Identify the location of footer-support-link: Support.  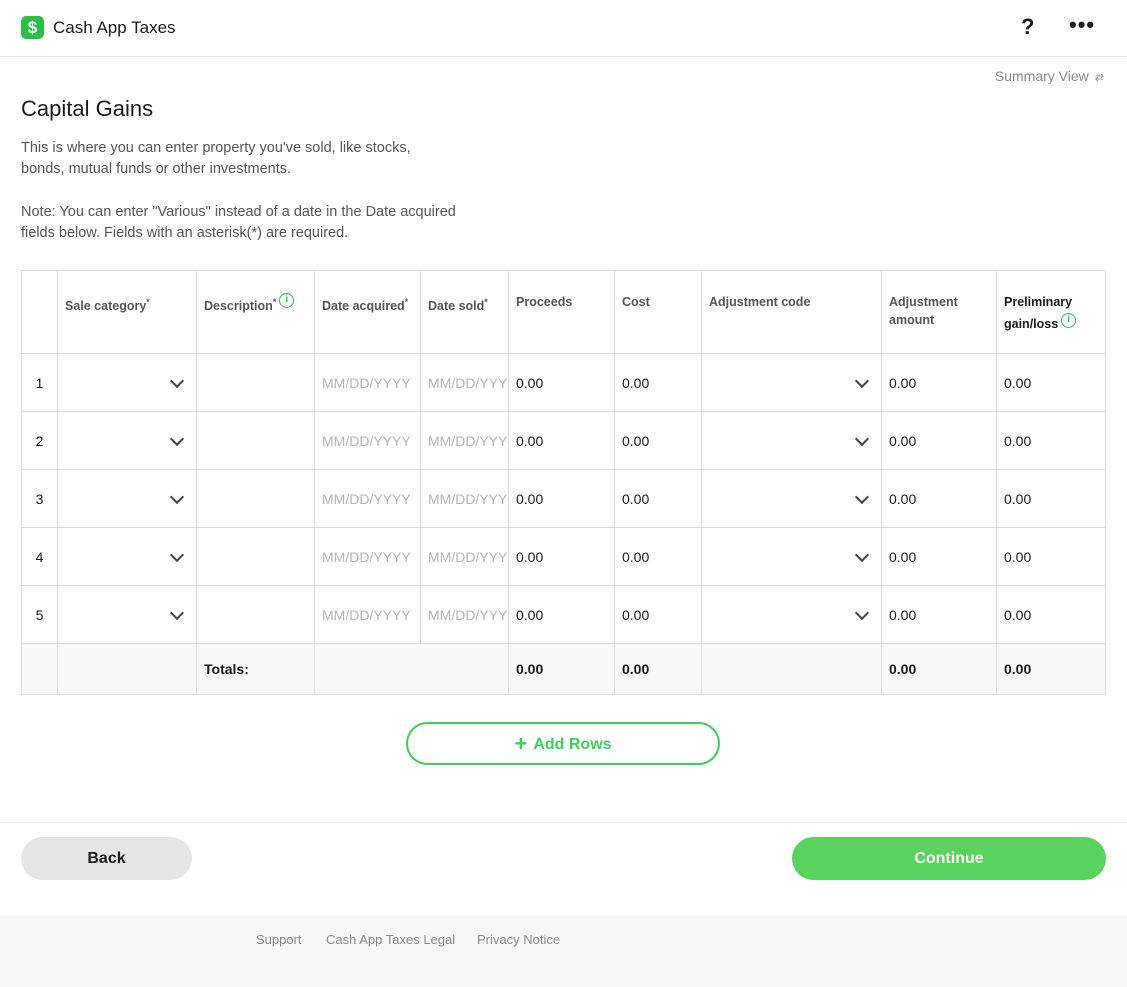
(279, 939).